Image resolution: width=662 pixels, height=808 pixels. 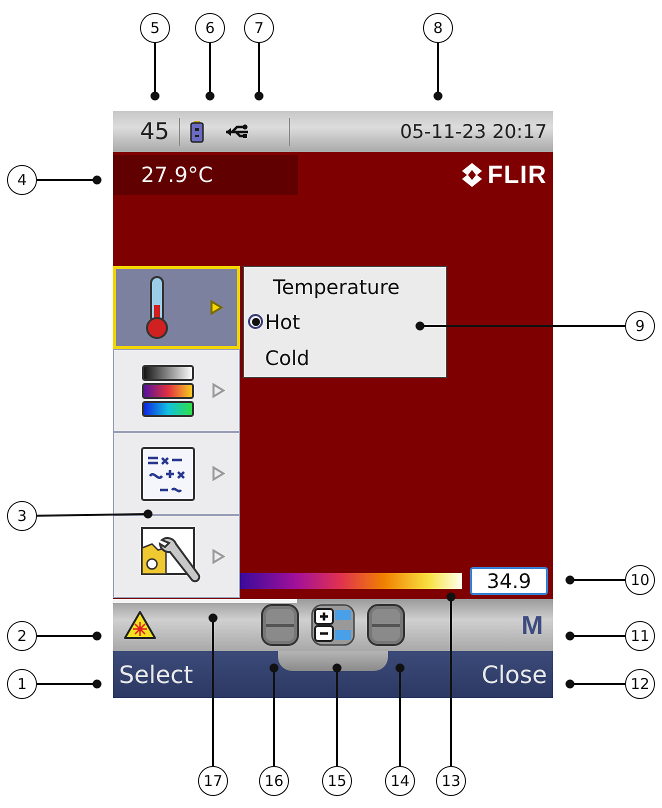 I want to click on temperature-reading: 27.9°C, so click(x=205, y=175).